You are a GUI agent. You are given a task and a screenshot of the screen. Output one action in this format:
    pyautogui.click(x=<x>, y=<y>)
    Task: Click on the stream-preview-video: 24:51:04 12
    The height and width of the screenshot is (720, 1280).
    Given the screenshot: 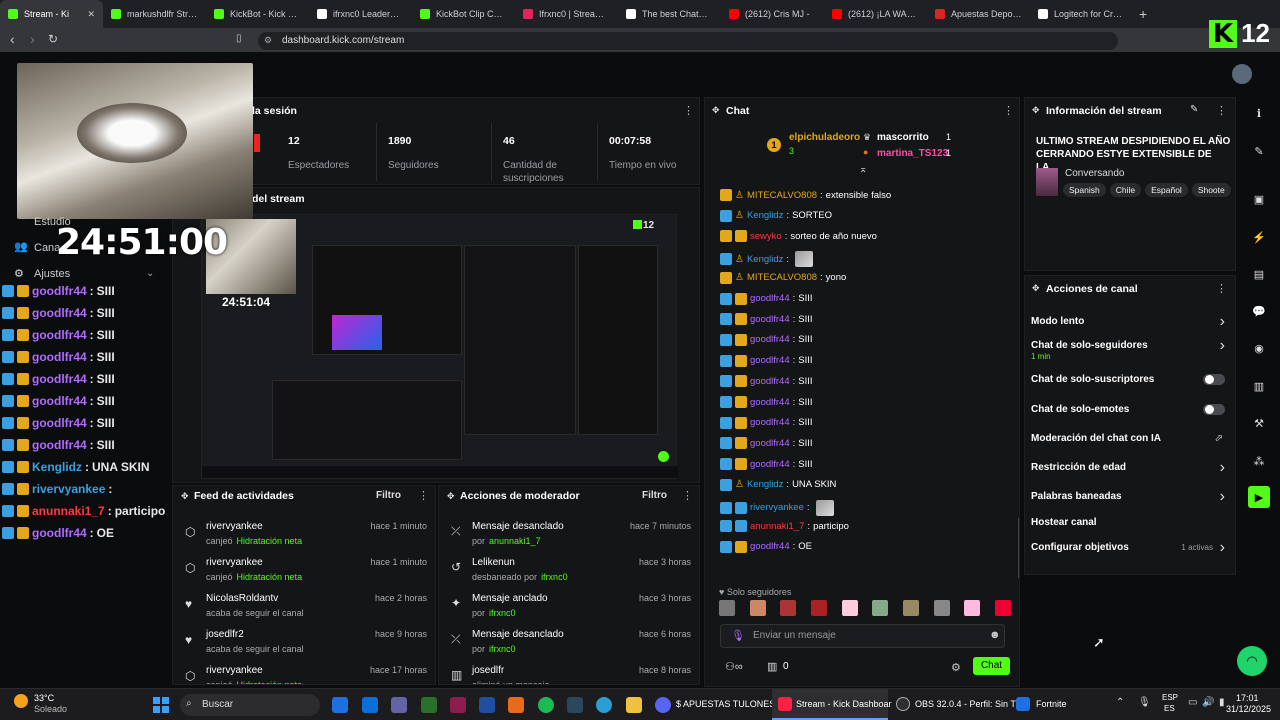 What is the action you would take?
    pyautogui.click(x=439, y=346)
    